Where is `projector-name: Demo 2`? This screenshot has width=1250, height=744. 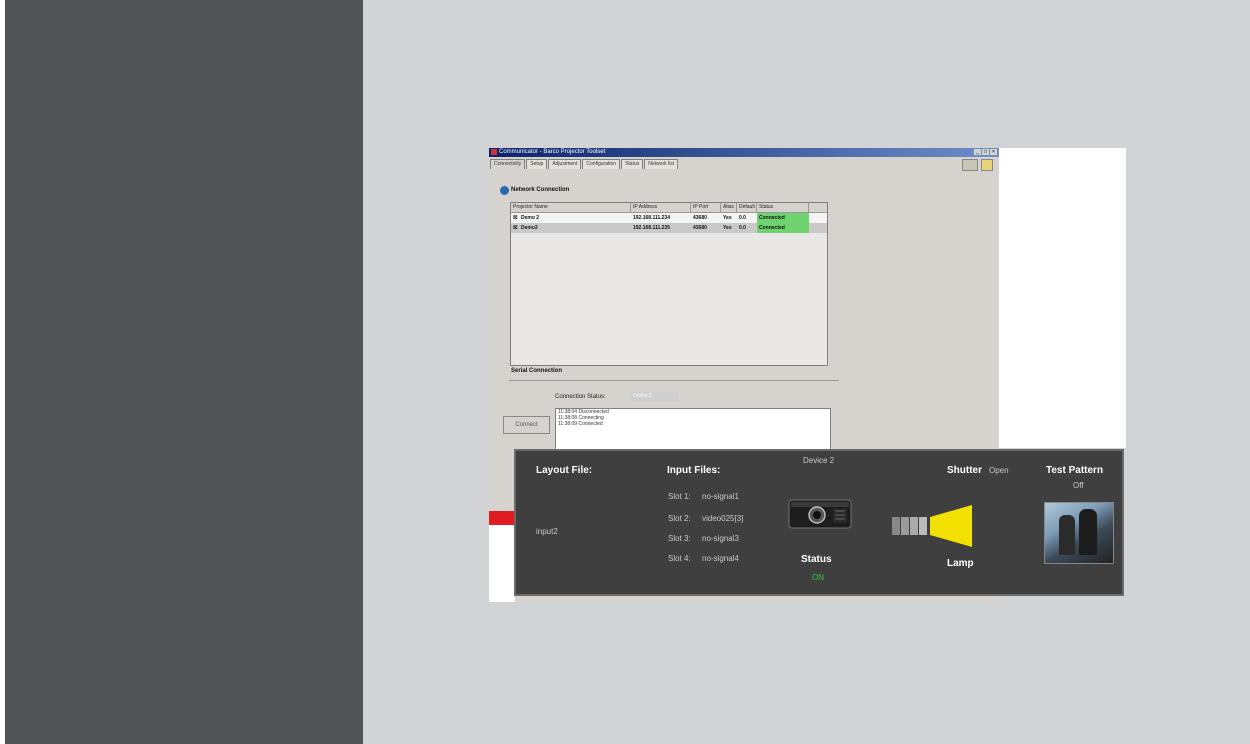 projector-name: Demo 2 is located at coordinates (530, 218).